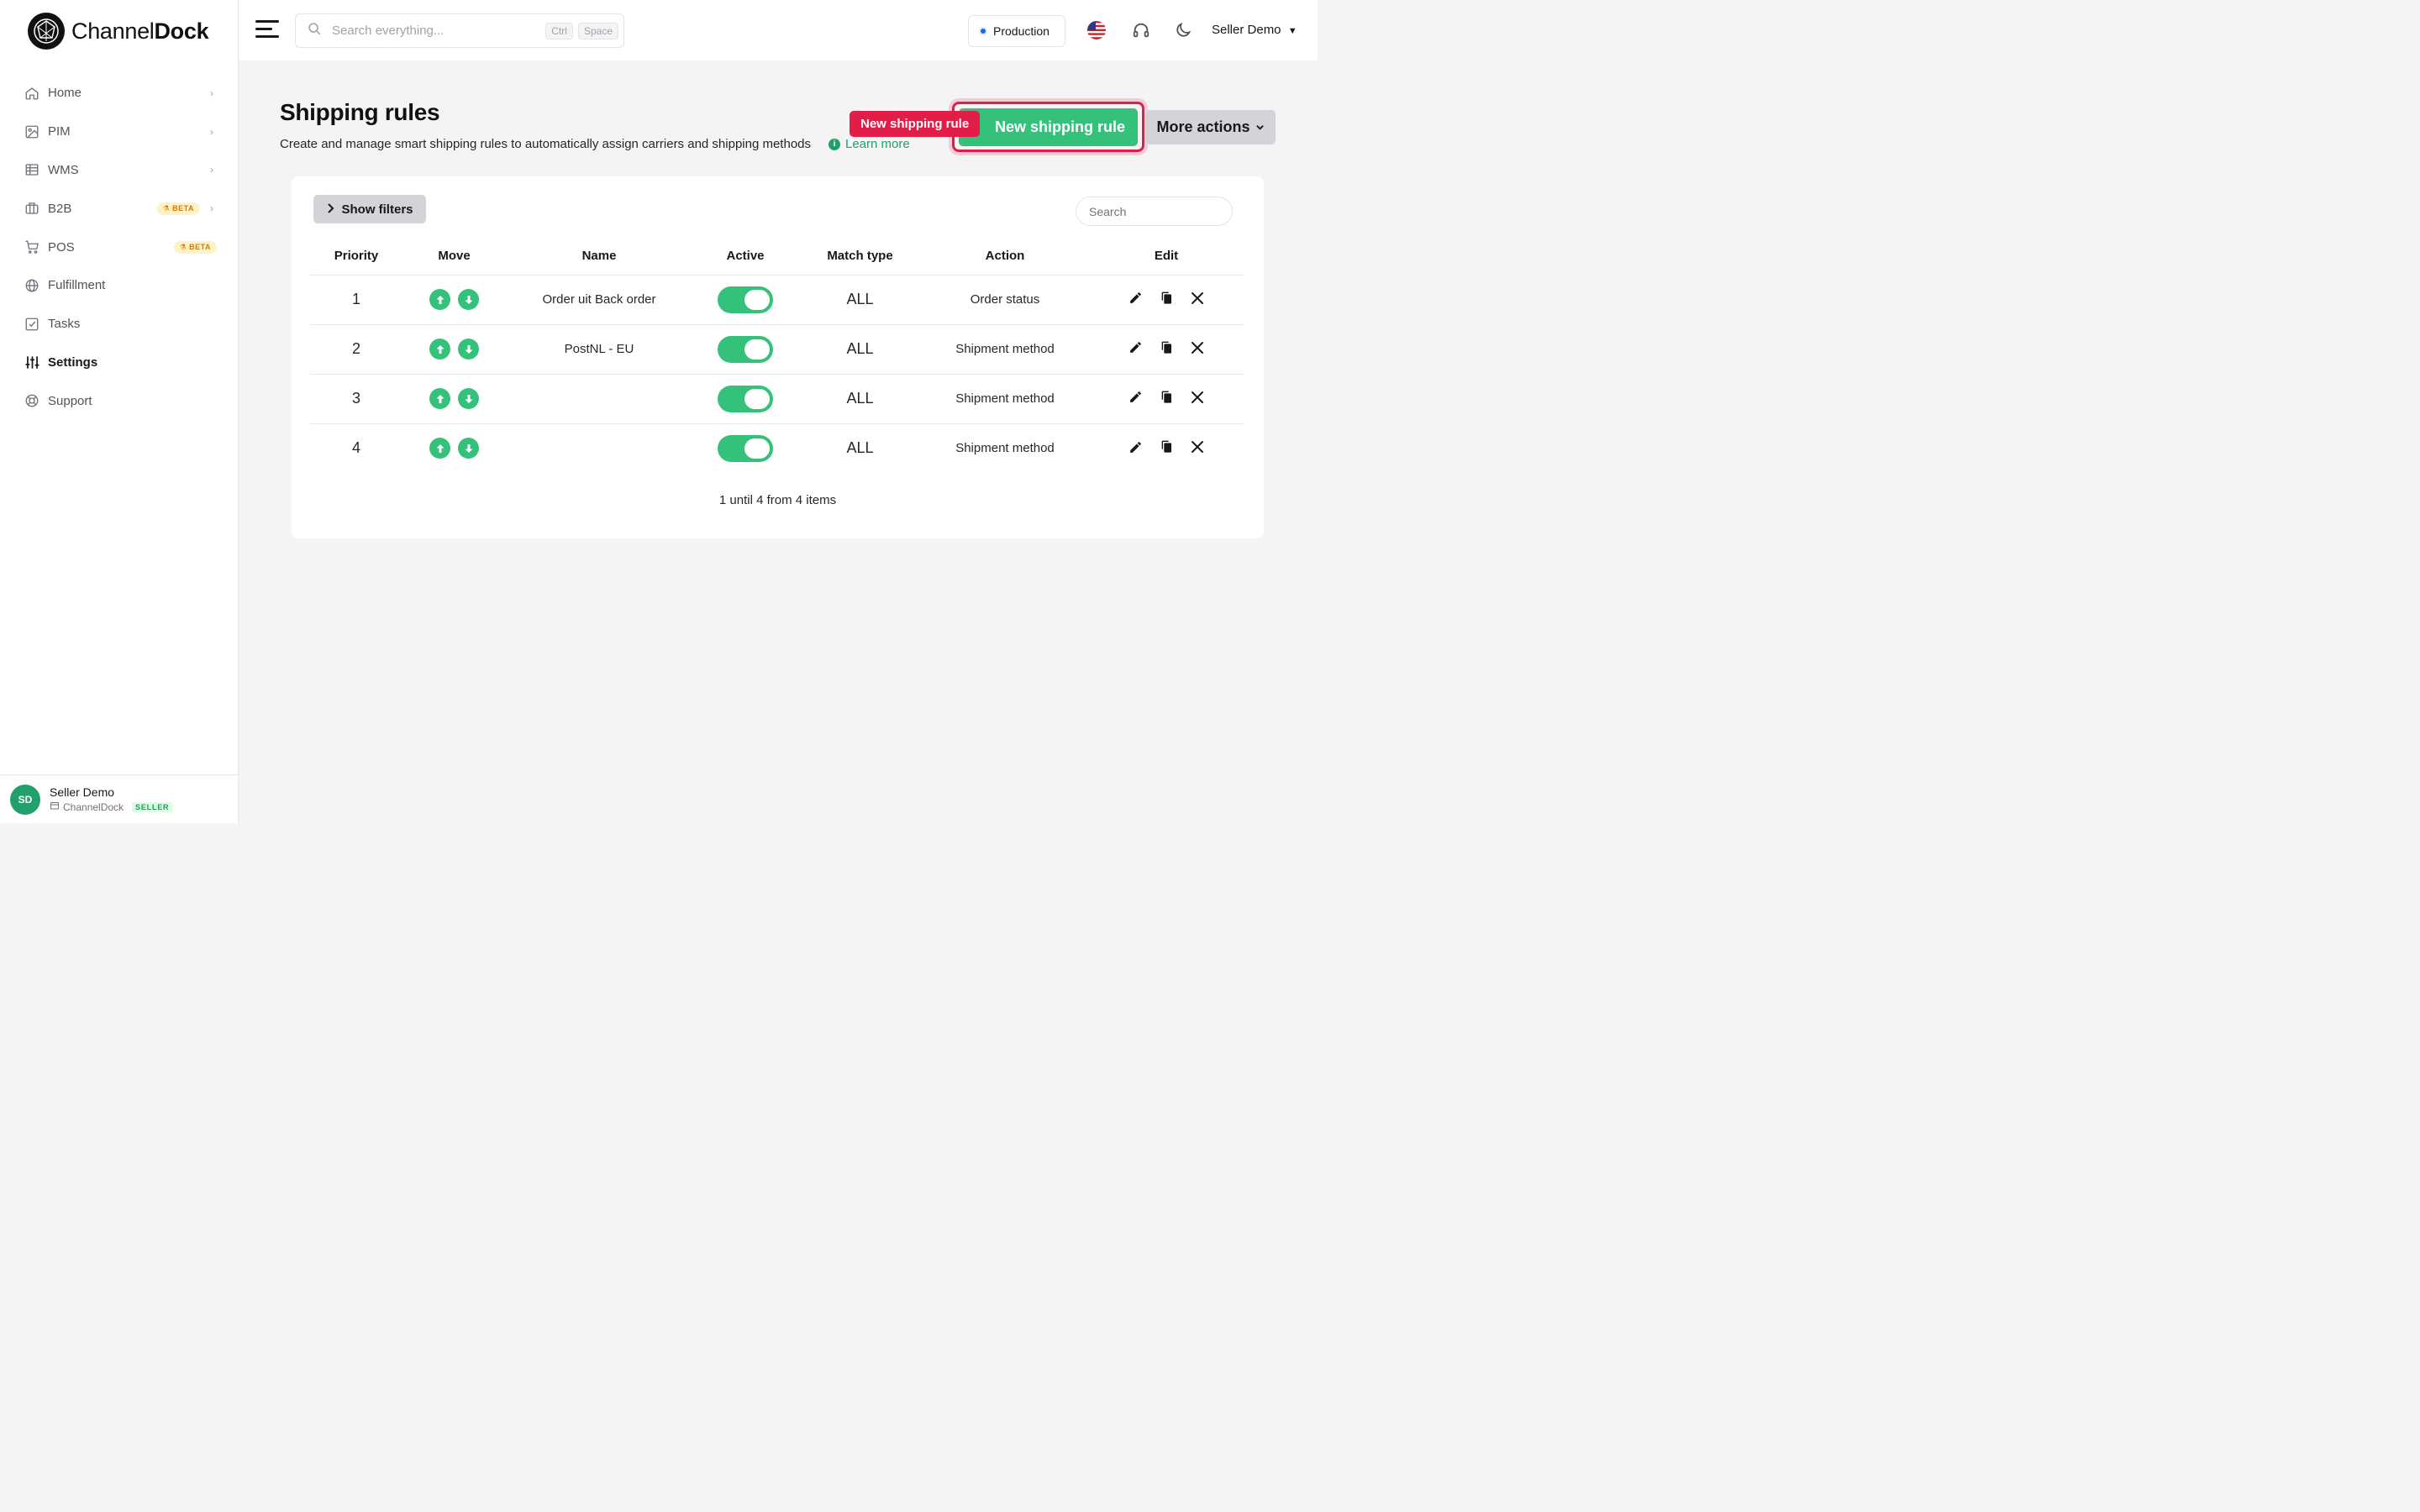 This screenshot has height=1512, width=2420. I want to click on sidebar-item-wms: WMS ›, so click(120, 170).